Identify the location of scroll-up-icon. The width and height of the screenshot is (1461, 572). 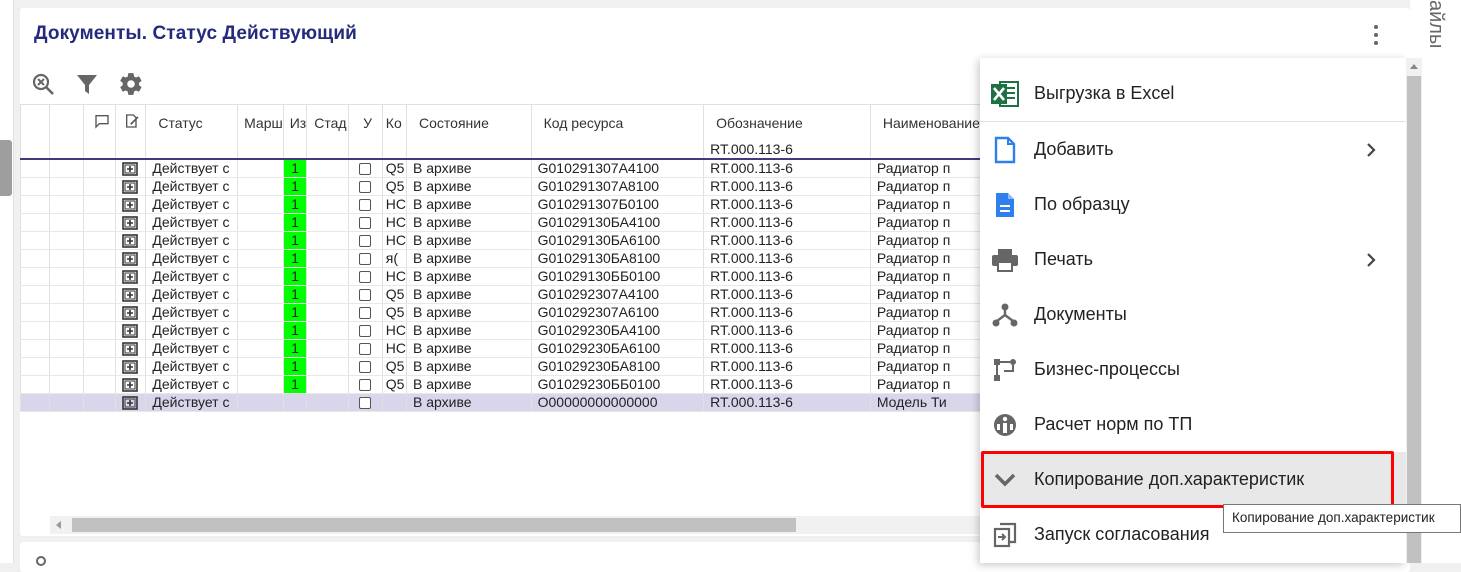
(1414, 66).